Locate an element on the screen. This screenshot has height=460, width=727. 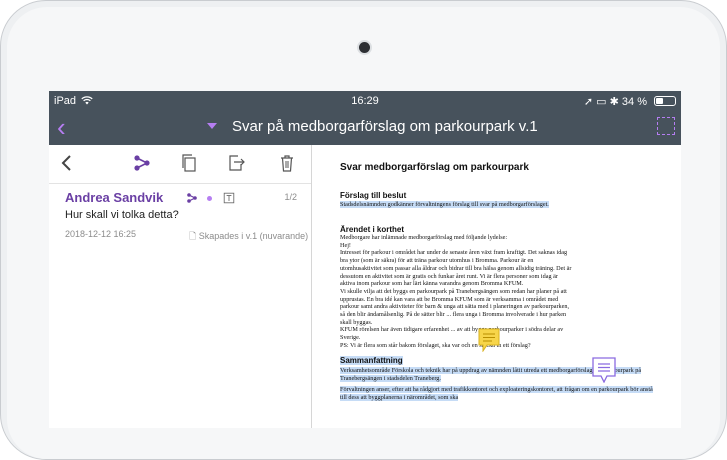
title-dropdown-icon is located at coordinates (212, 126).